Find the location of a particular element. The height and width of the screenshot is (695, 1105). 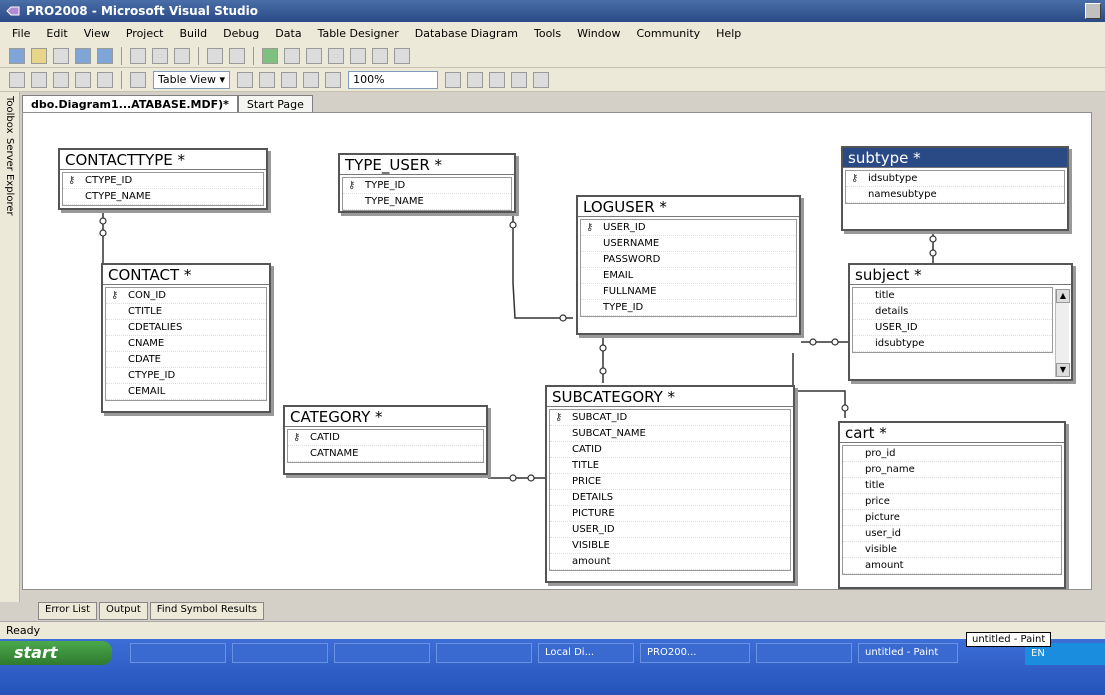

table-category: CATEGORY * ⚷ CATID CATNAME is located at coordinates (385, 440).